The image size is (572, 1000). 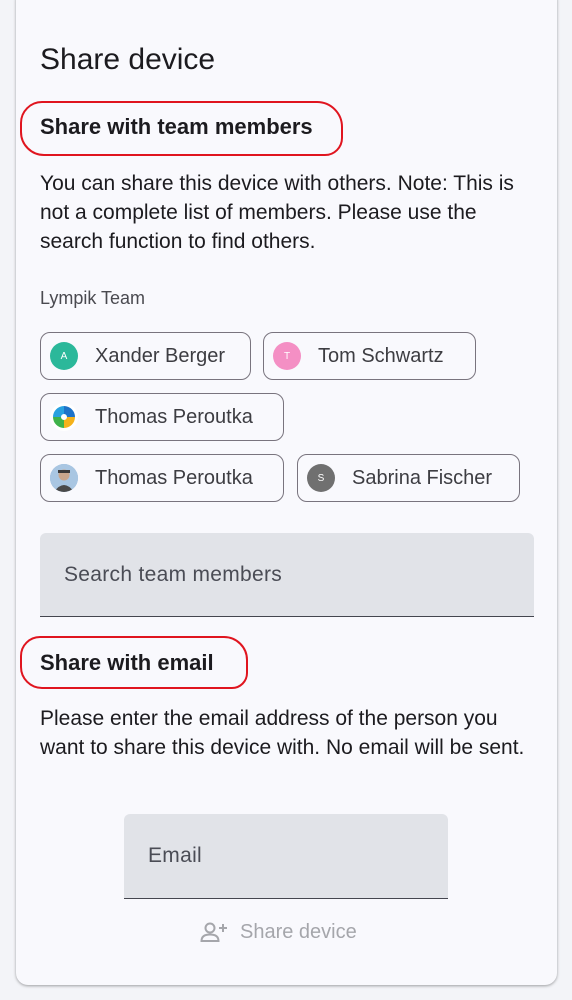 I want to click on team-name-label: Lympik Team, so click(x=93, y=298).